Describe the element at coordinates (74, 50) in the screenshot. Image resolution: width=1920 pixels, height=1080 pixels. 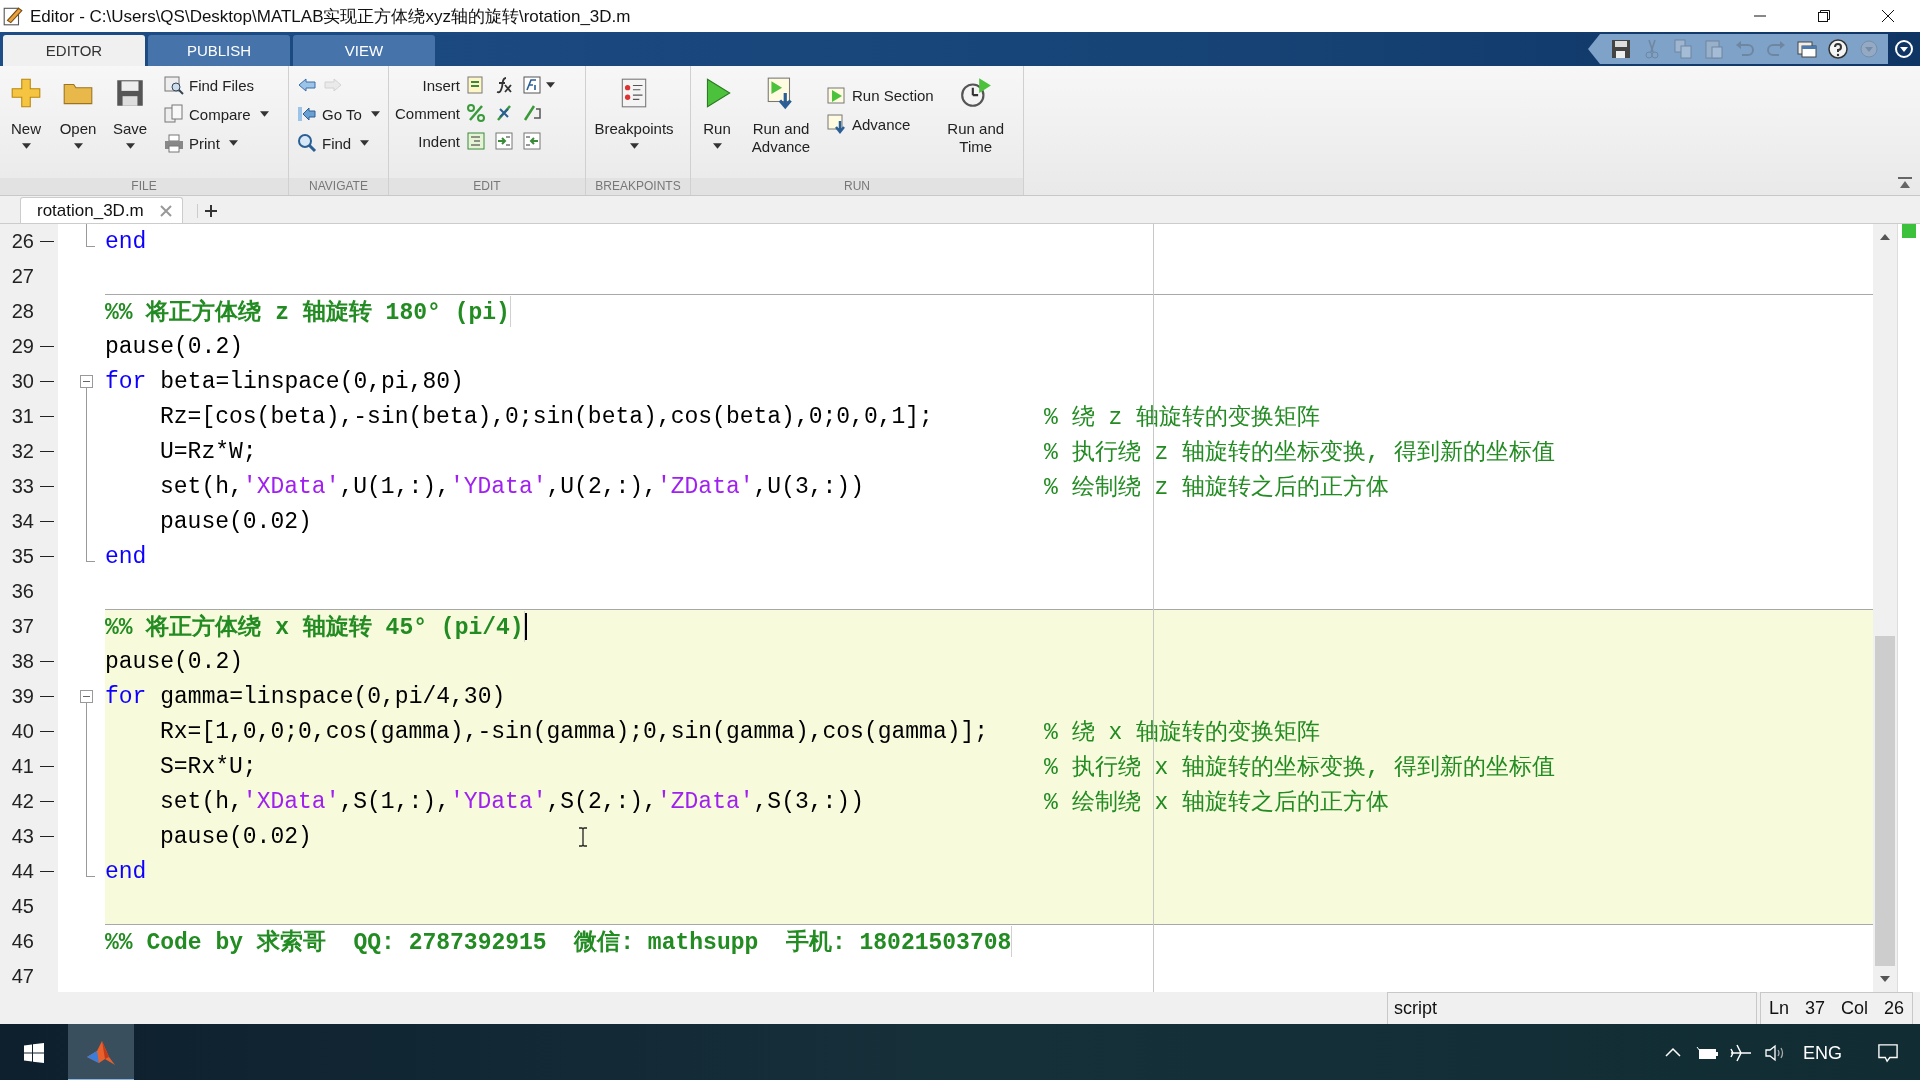
I see `ribbon-tab: EDITOR` at that location.